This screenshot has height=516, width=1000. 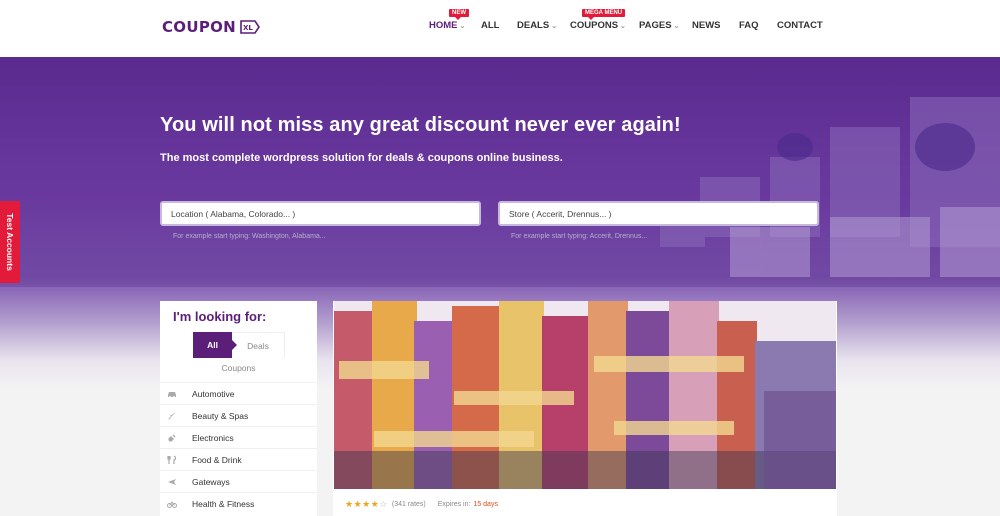 I want to click on hero-background-town, so click(x=830, y=187).